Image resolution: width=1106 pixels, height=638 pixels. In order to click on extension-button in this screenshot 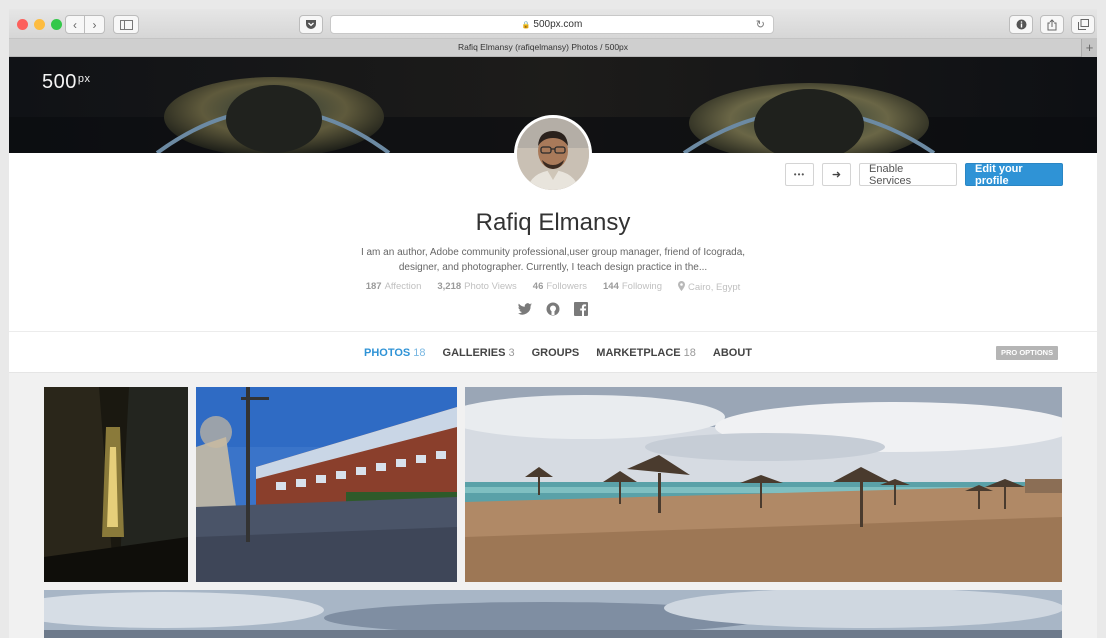, I will do `click(1021, 24)`.